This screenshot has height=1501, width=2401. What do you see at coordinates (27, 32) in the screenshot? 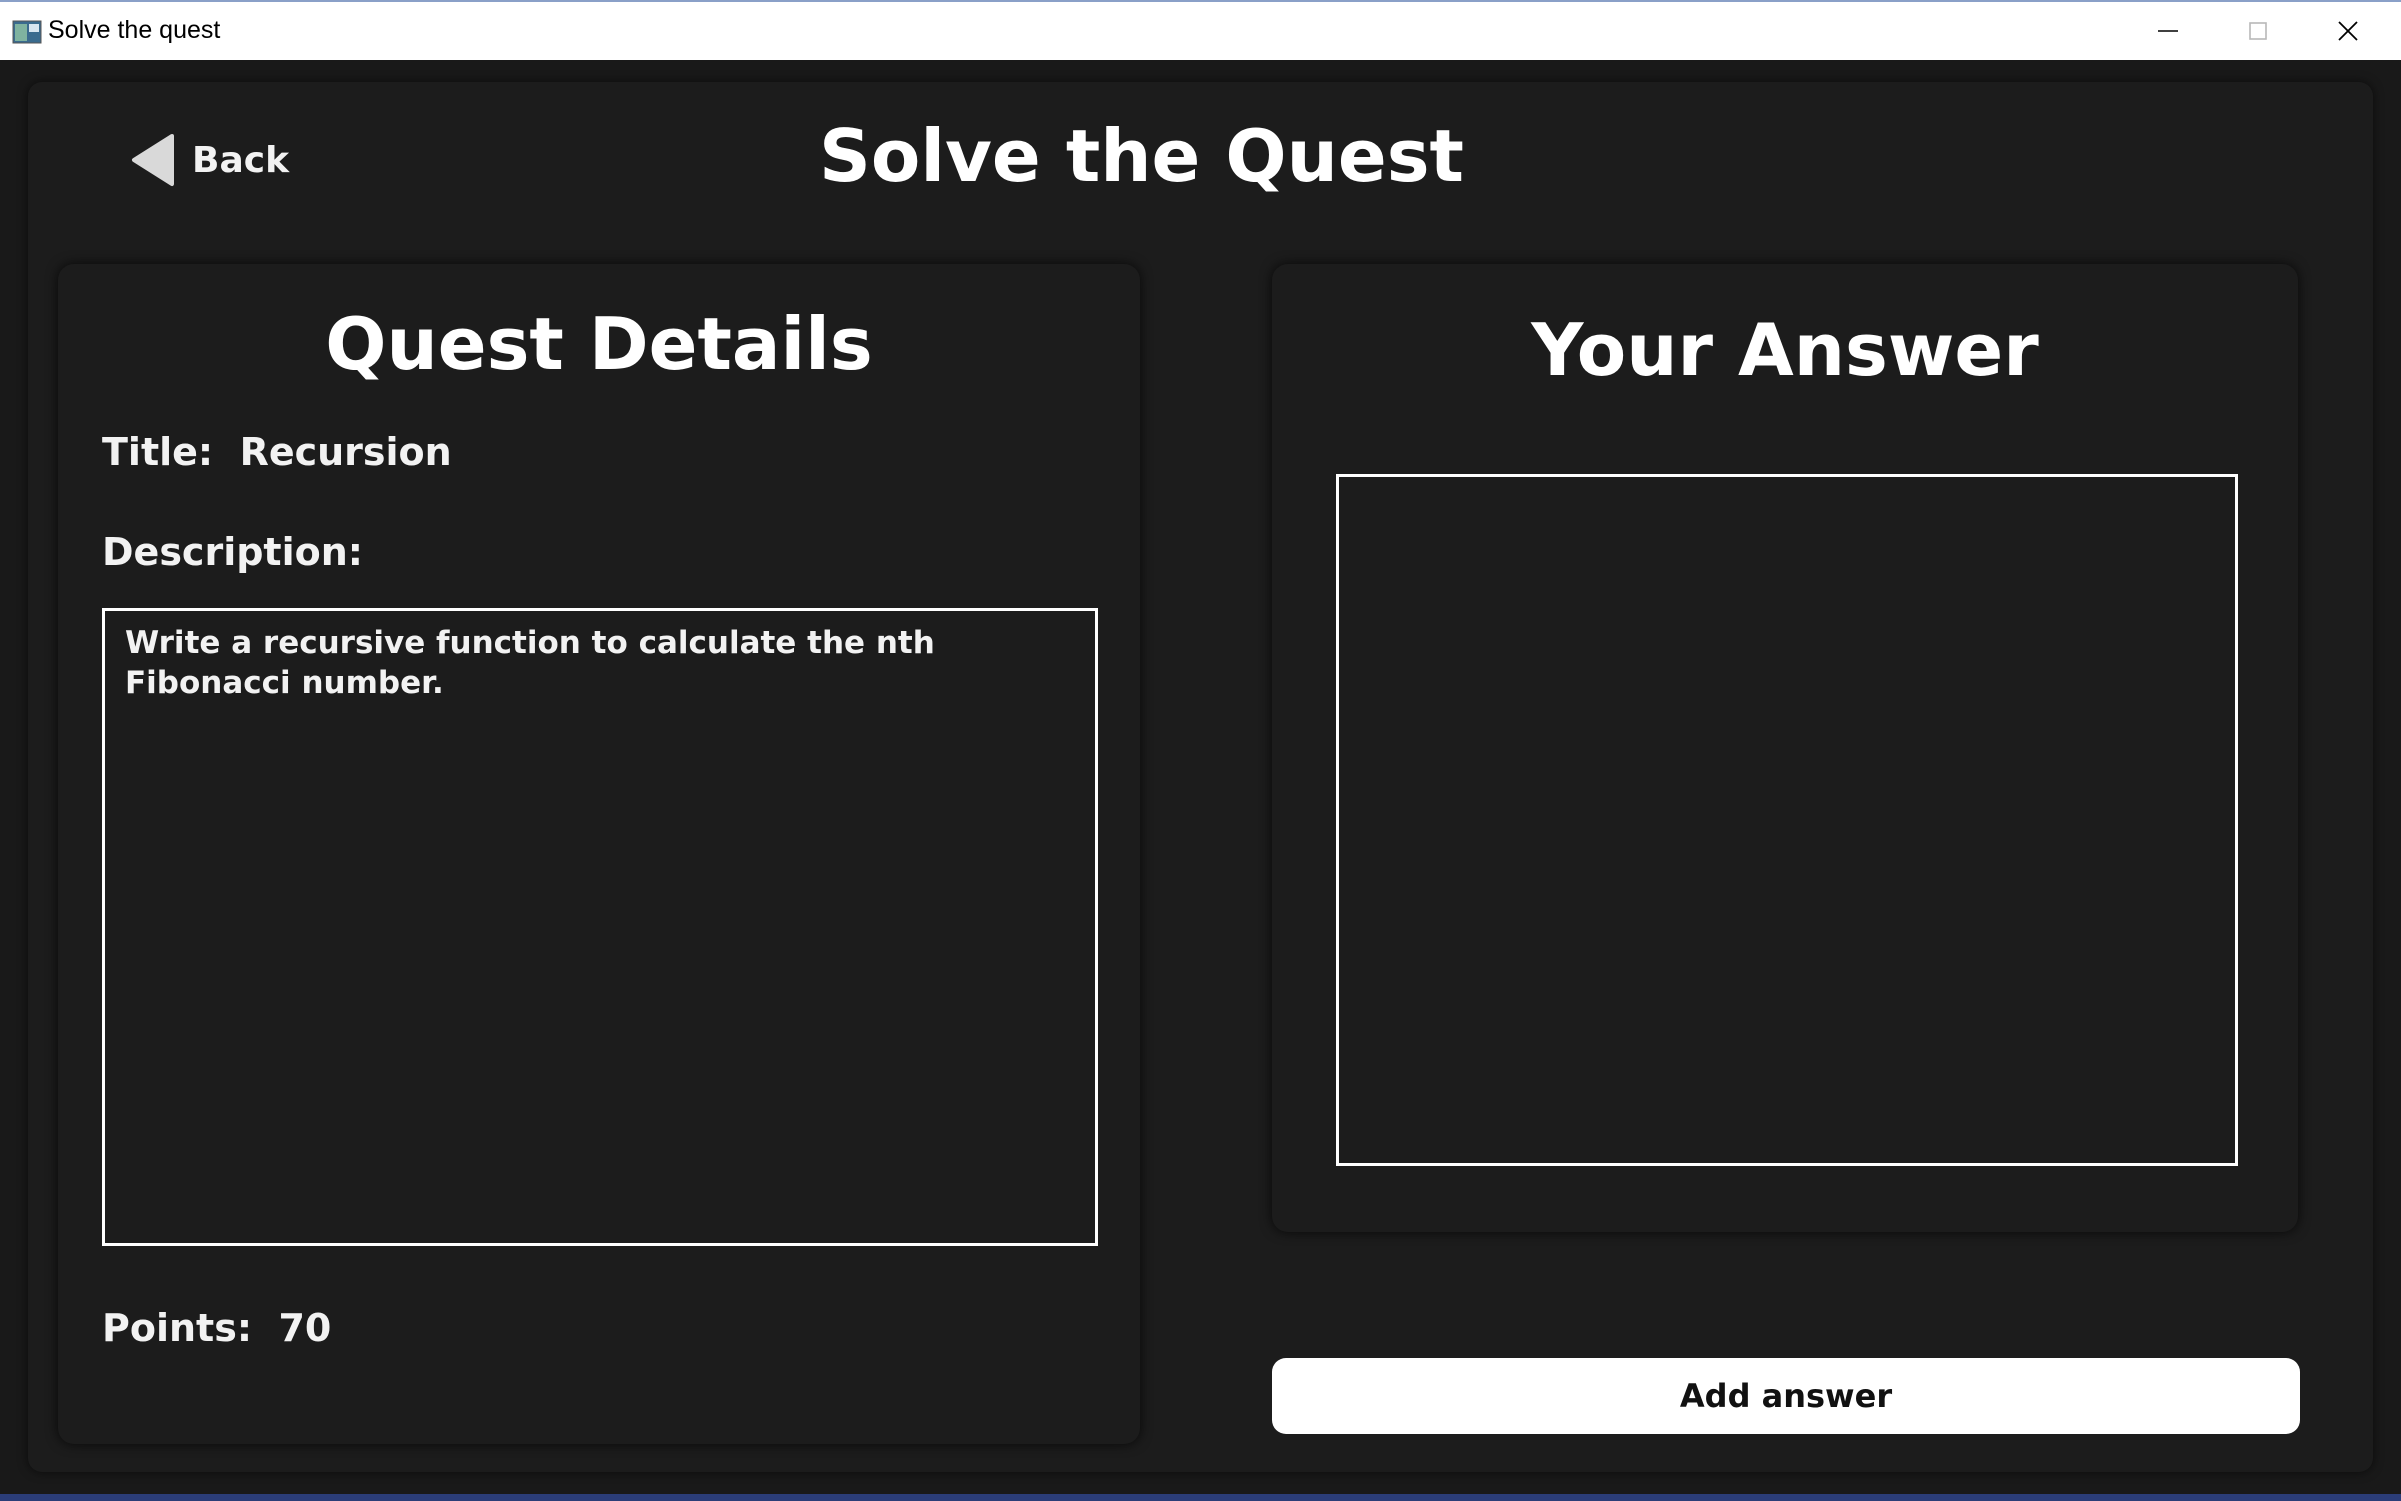
I see `app-icon` at bounding box center [27, 32].